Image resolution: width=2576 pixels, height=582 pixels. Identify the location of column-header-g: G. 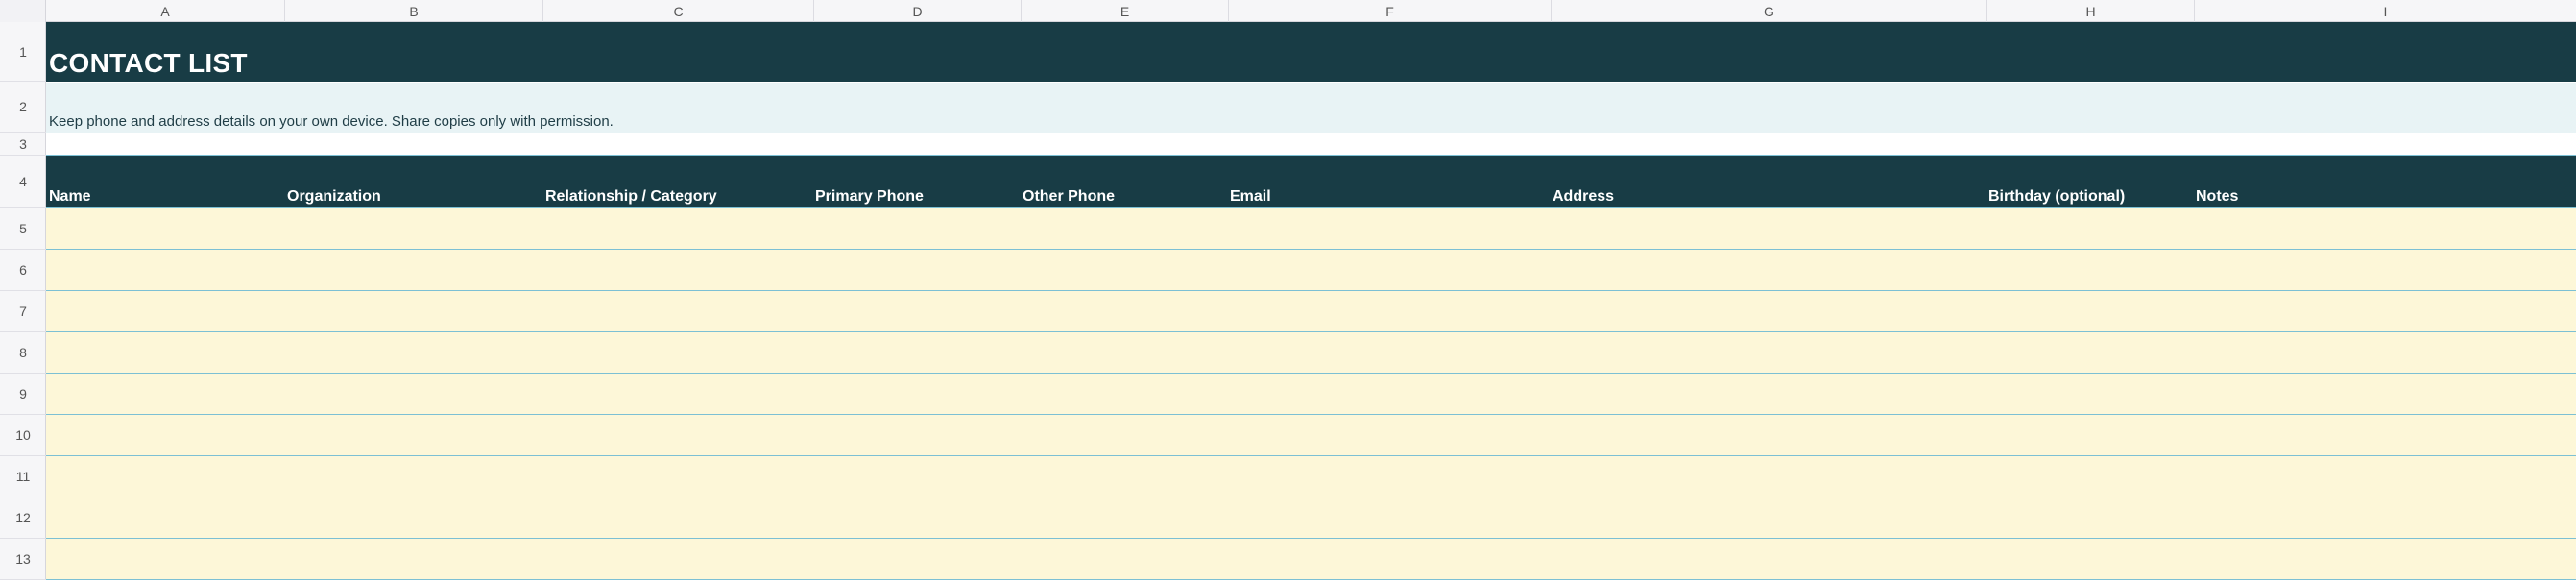
(1769, 11).